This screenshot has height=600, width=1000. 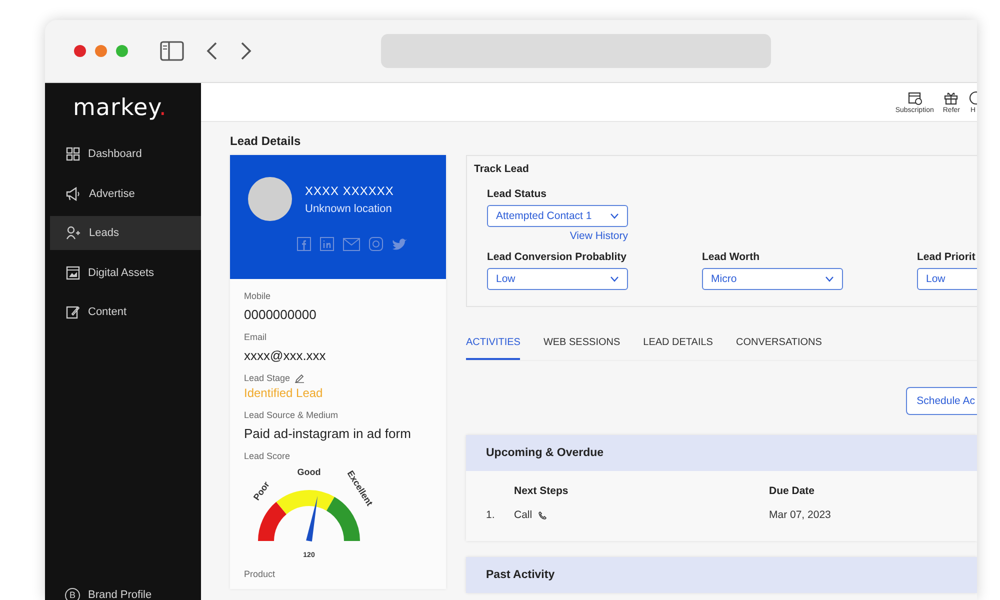 I want to click on nav-item: Content, so click(x=123, y=312).